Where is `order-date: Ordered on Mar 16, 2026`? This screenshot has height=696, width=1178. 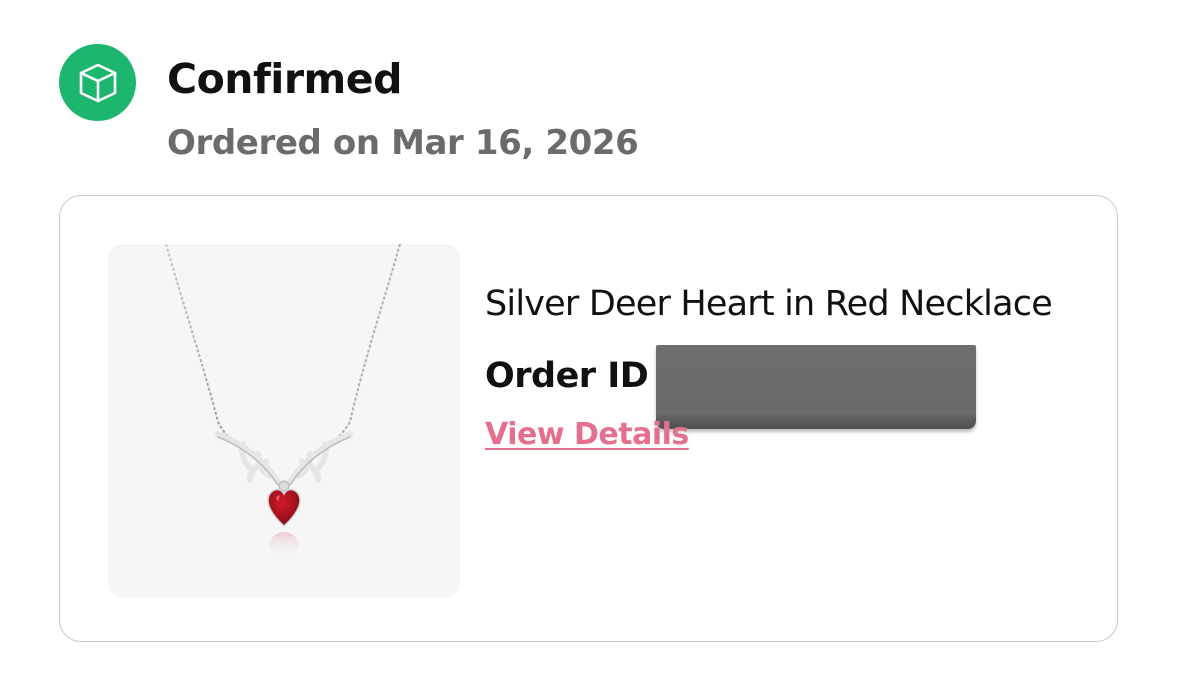 order-date: Ordered on Mar 16, 2026 is located at coordinates (403, 143).